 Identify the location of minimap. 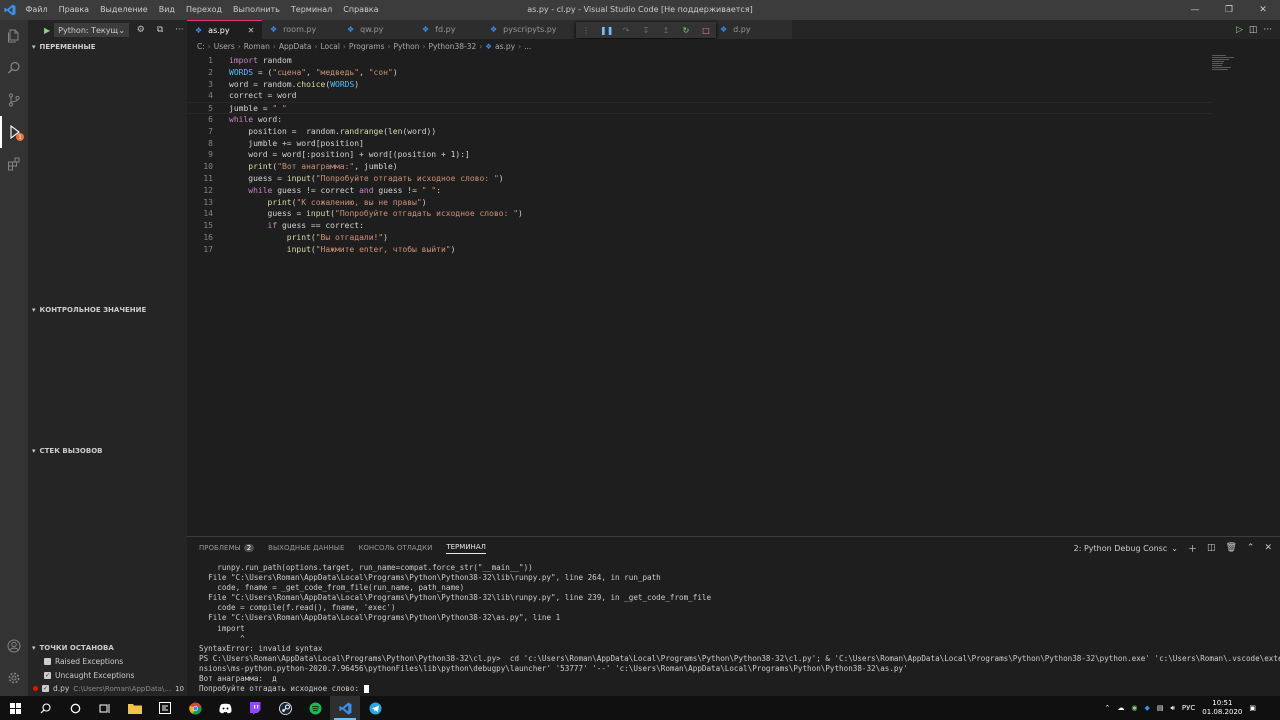
(1224, 64).